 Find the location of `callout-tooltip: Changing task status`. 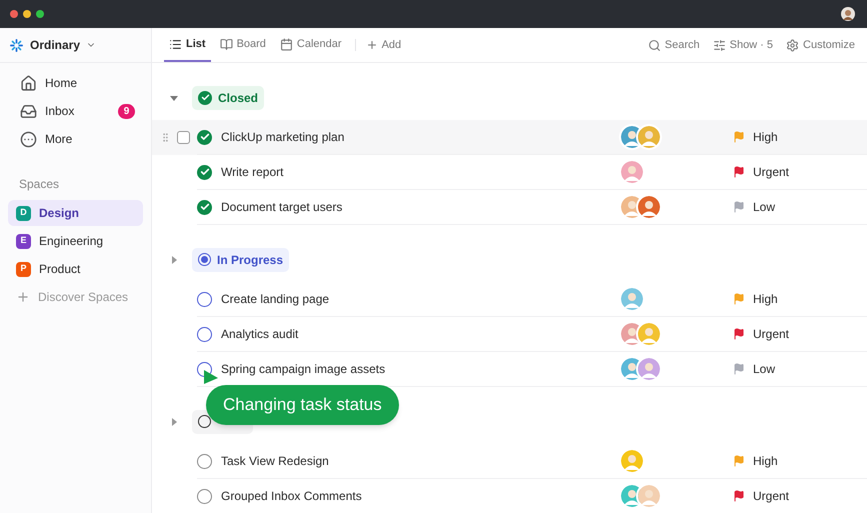

callout-tooltip: Changing task status is located at coordinates (302, 405).